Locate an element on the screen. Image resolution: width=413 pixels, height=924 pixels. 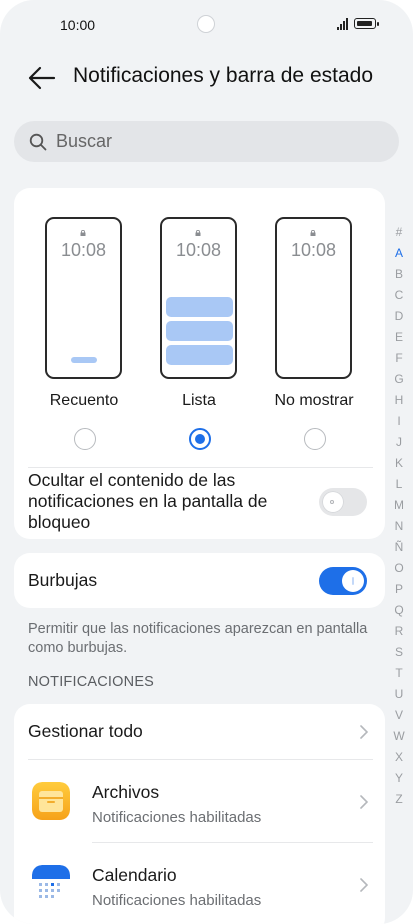
app-row-archivos: Archivos Notificaciones habilitadas is located at coordinates (199, 801).